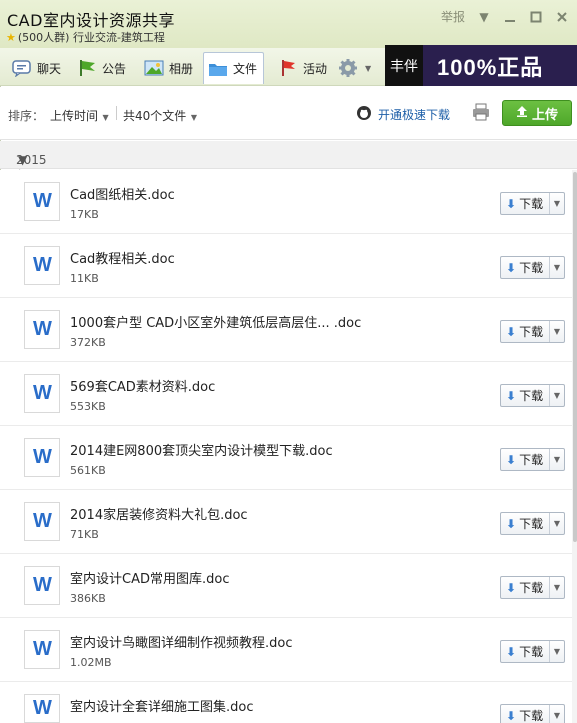  Describe the element at coordinates (562, 17) in the screenshot. I see `close-icon` at that location.